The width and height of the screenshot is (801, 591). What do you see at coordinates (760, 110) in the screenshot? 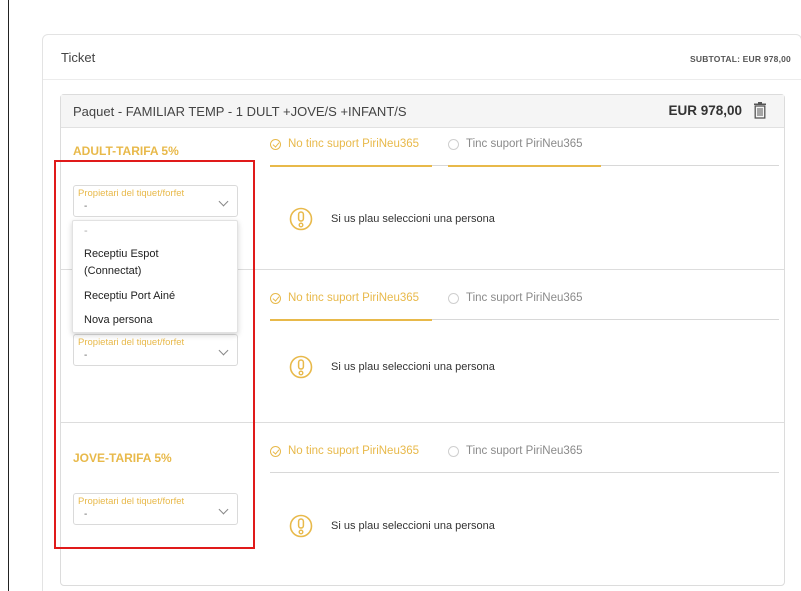
I see `trash-icon` at bounding box center [760, 110].